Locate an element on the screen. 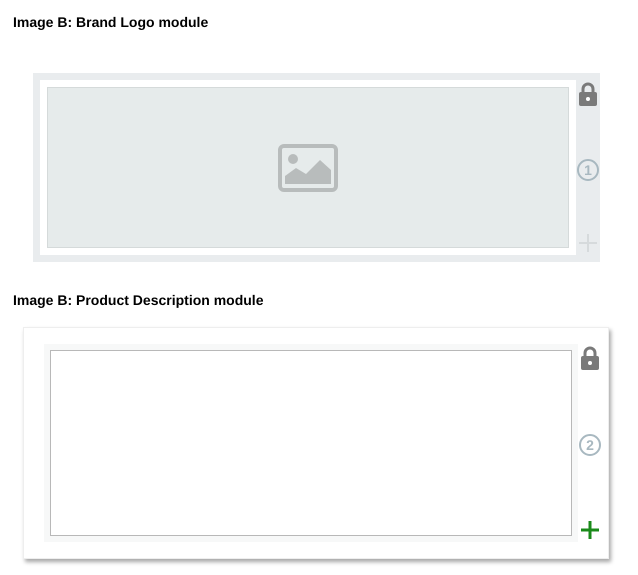  section-heading: Image B: Product Description module is located at coordinates (138, 300).